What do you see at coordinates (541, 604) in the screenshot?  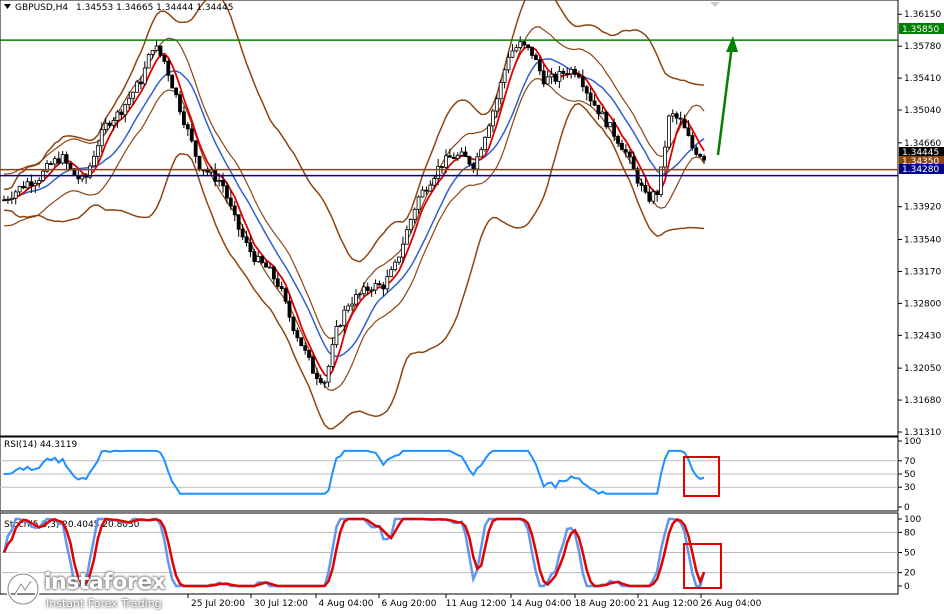 I see `time-tick-label: 14 Aug 04:00` at bounding box center [541, 604].